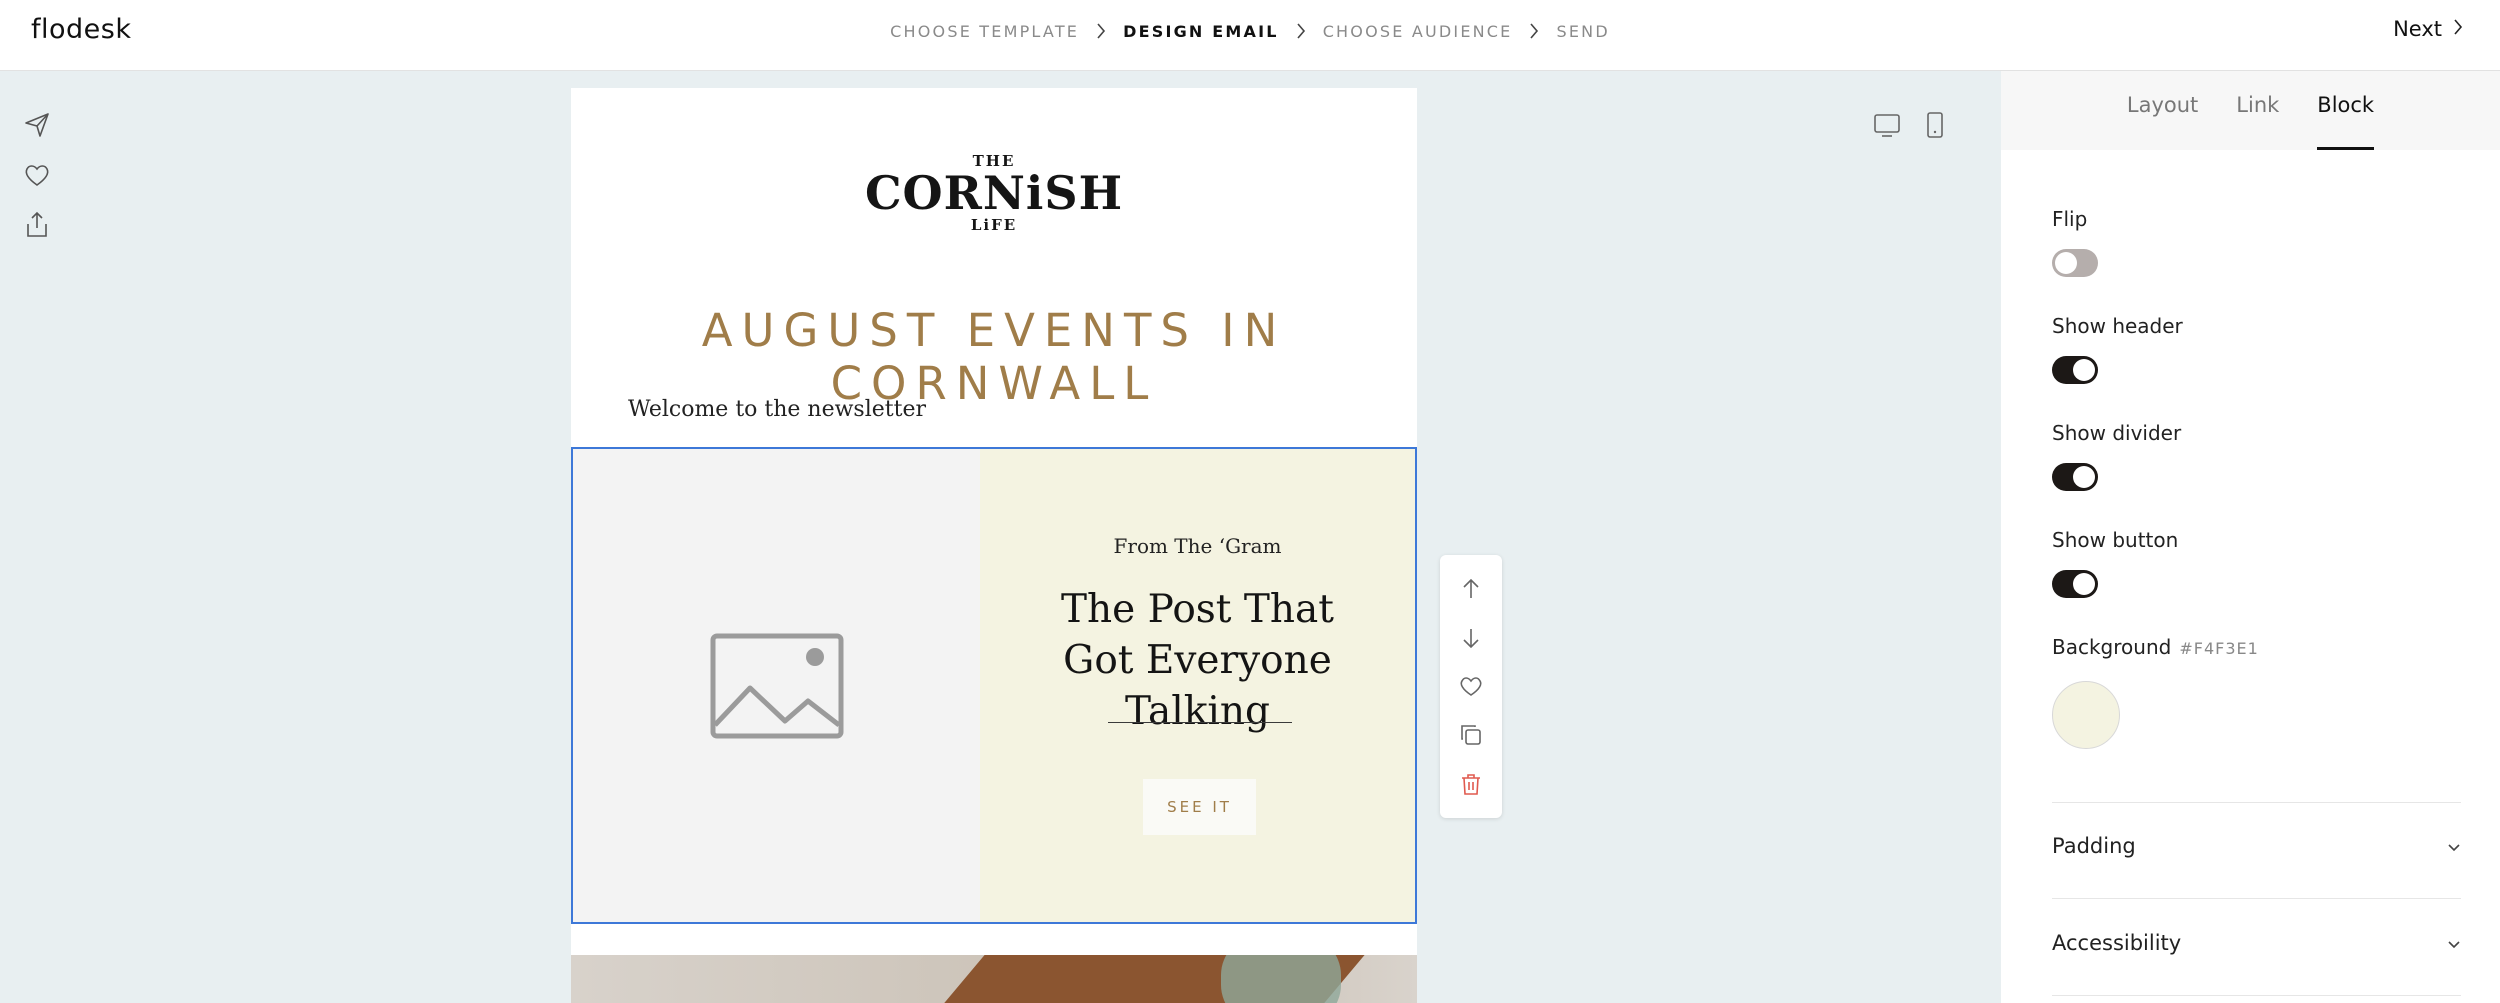  Describe the element at coordinates (994, 225) in the screenshot. I see `brand-logo-bottom: LiFE` at that location.